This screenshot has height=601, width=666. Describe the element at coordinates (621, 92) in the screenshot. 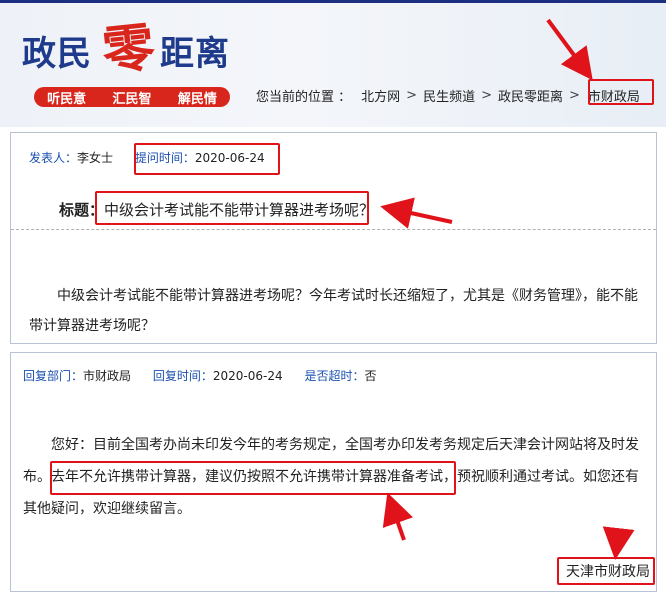

I see `highlight-box-breadcrumb` at that location.